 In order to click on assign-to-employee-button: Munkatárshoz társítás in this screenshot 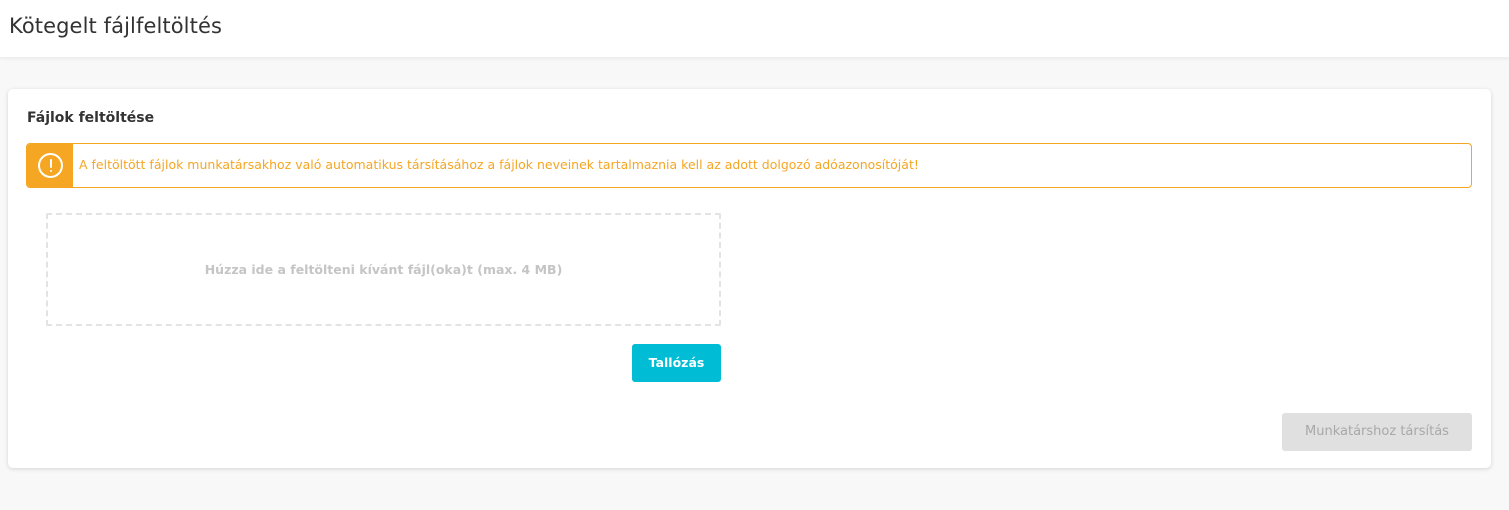, I will do `click(1377, 432)`.